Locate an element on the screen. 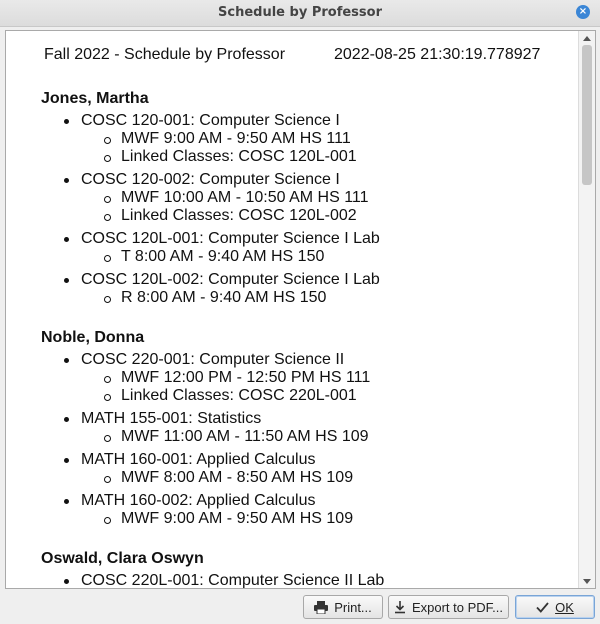 This screenshot has width=600, height=624. course-detail: Linked Classes: COSC 220L-001 is located at coordinates (239, 395).